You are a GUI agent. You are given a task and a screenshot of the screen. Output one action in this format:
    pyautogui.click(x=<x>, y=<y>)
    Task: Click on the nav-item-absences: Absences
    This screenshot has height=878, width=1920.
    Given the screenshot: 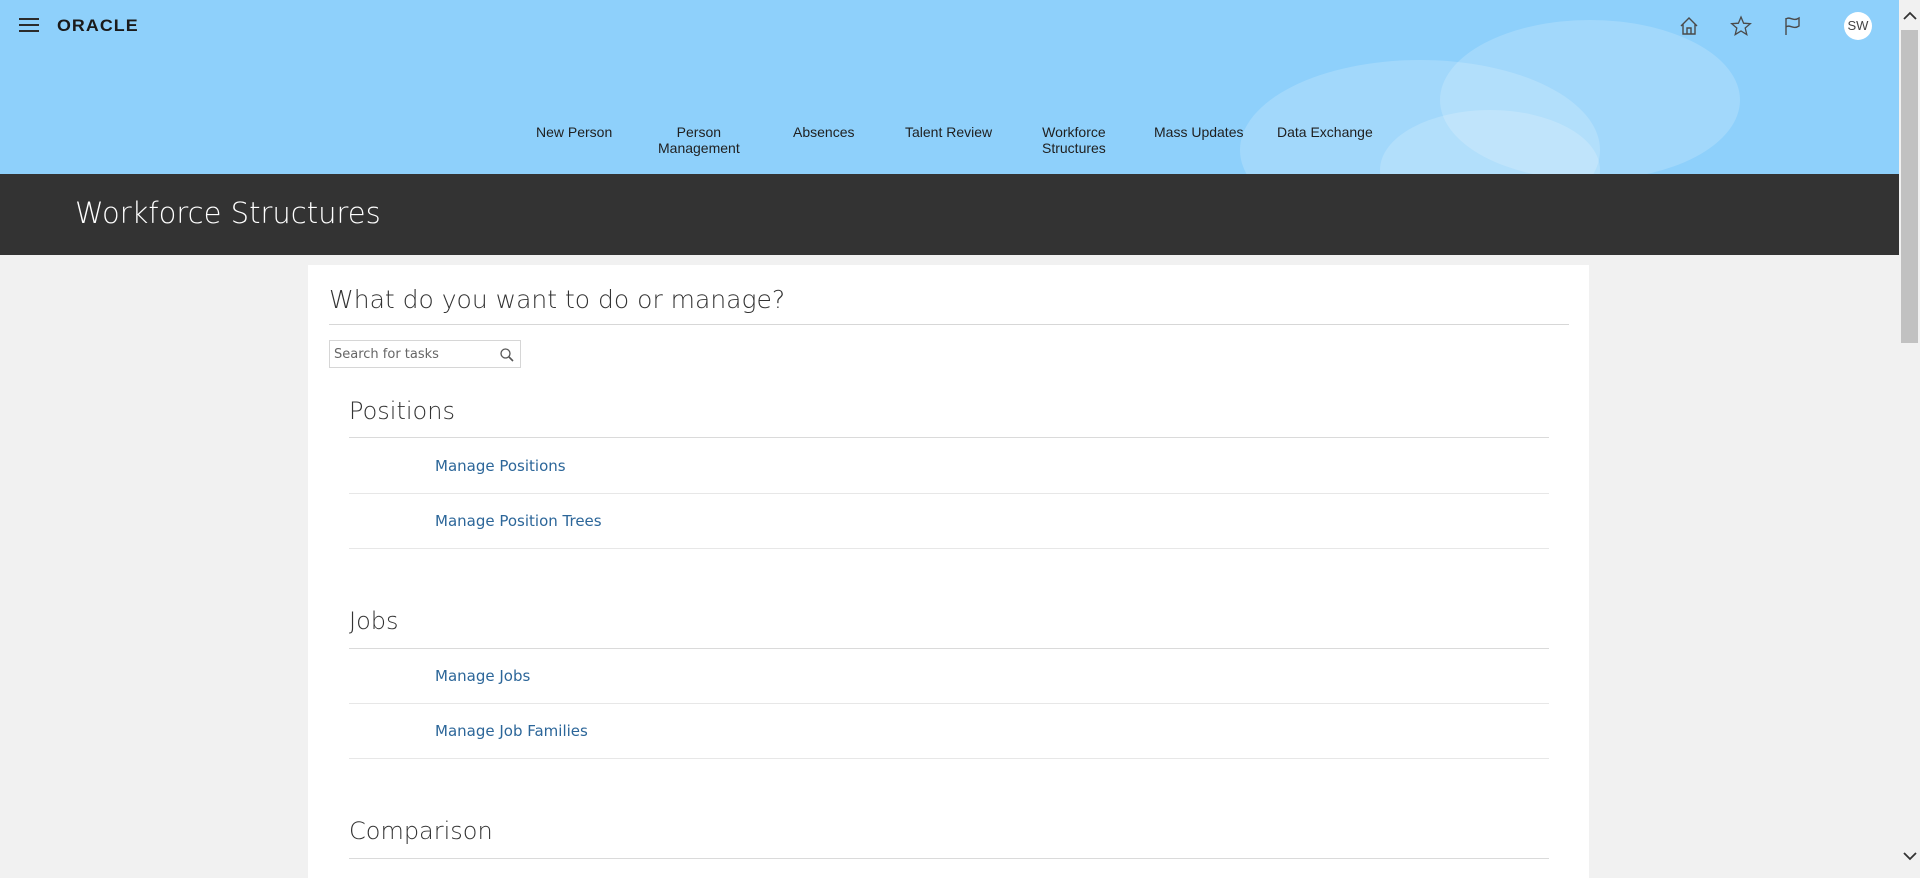 What is the action you would take?
    pyautogui.click(x=823, y=132)
    